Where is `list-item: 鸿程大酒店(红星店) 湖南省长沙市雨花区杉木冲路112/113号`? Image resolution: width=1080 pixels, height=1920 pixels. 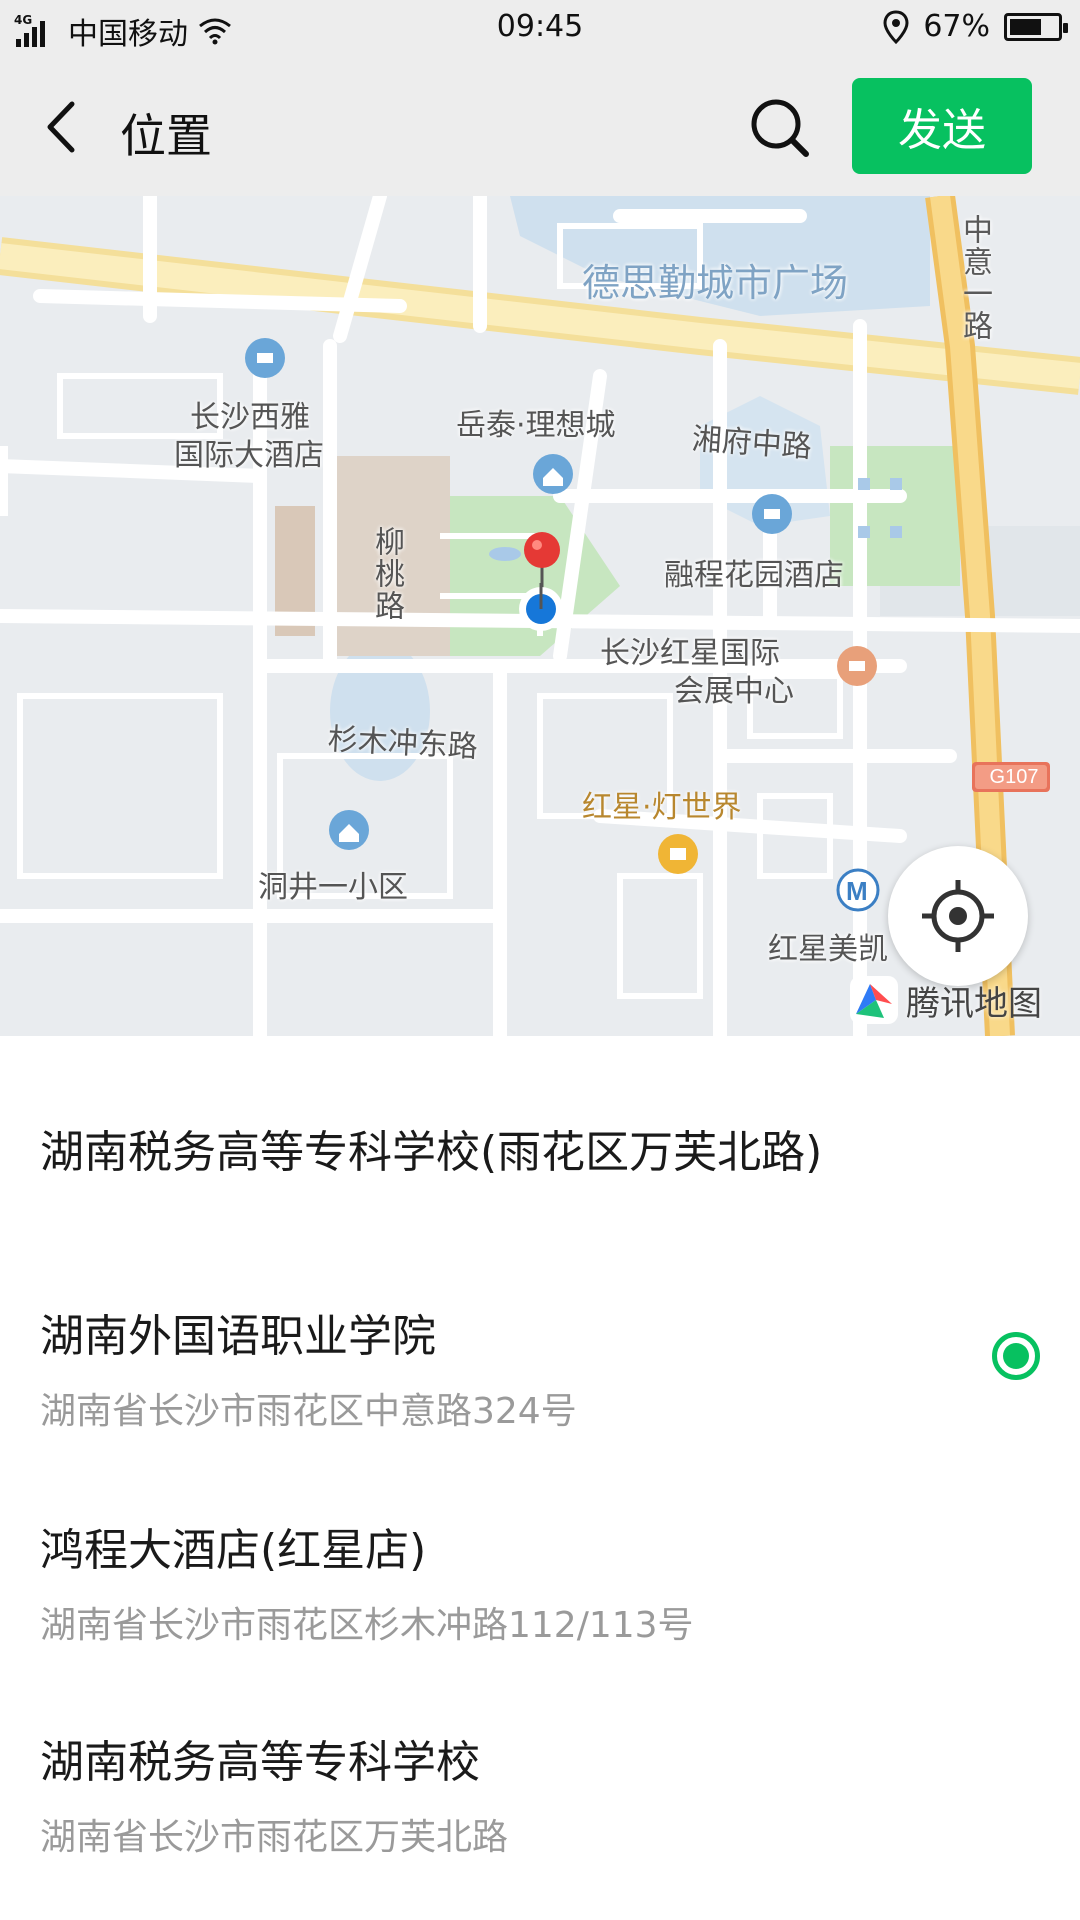
list-item: 鸿程大酒店(红星店) 湖南省长沙市雨花区杉木冲路112/113号 is located at coordinates (540, 1581).